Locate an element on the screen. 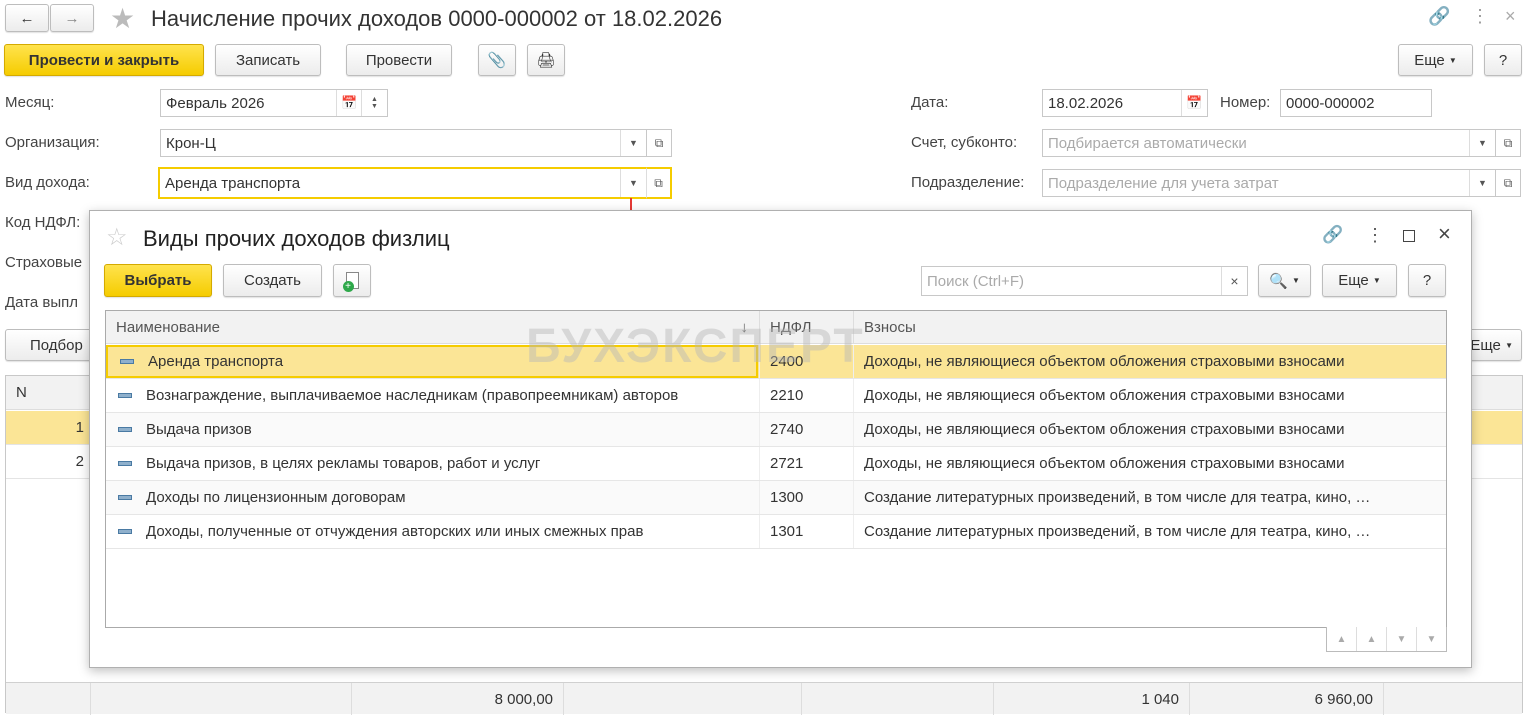 The height and width of the screenshot is (715, 1528). month-stepper: ▲ ▼ is located at coordinates (374, 103).